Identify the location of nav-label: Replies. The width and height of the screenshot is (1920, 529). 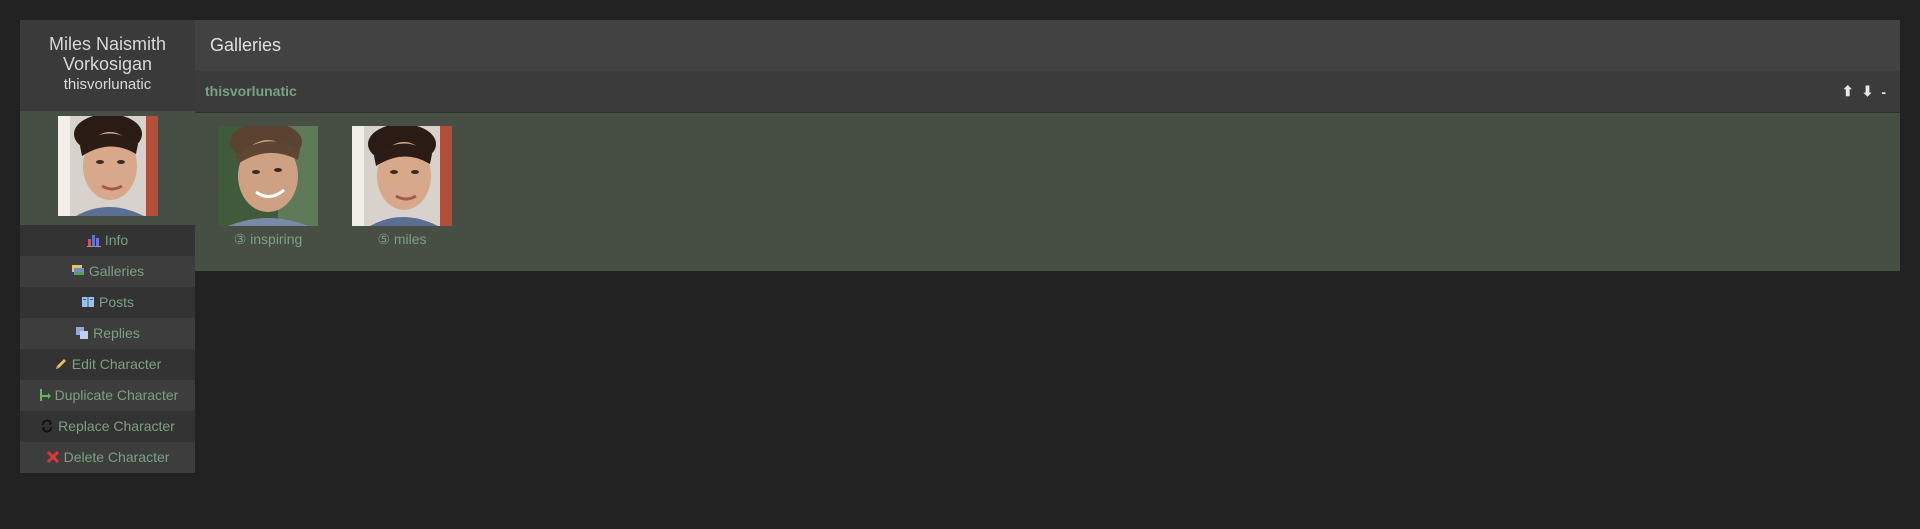
(116, 333).